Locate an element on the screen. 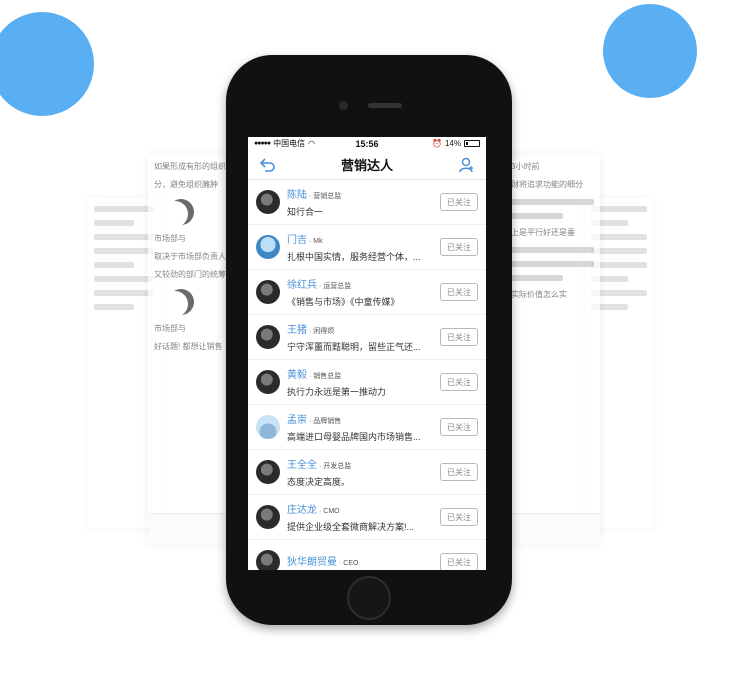 The image size is (735, 677). phone-speaker is located at coordinates (385, 105).